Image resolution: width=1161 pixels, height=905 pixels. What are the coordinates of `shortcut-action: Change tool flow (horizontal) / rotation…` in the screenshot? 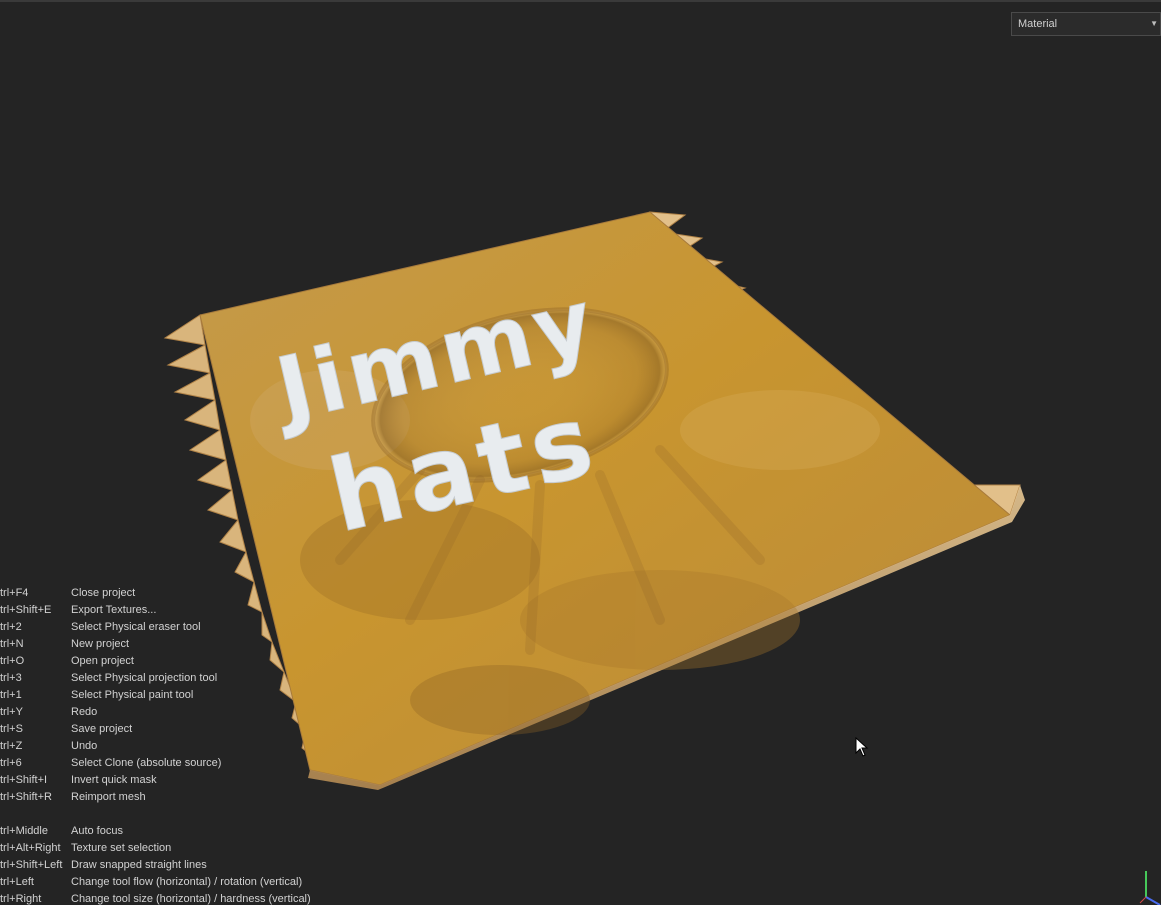 It's located at (187, 882).